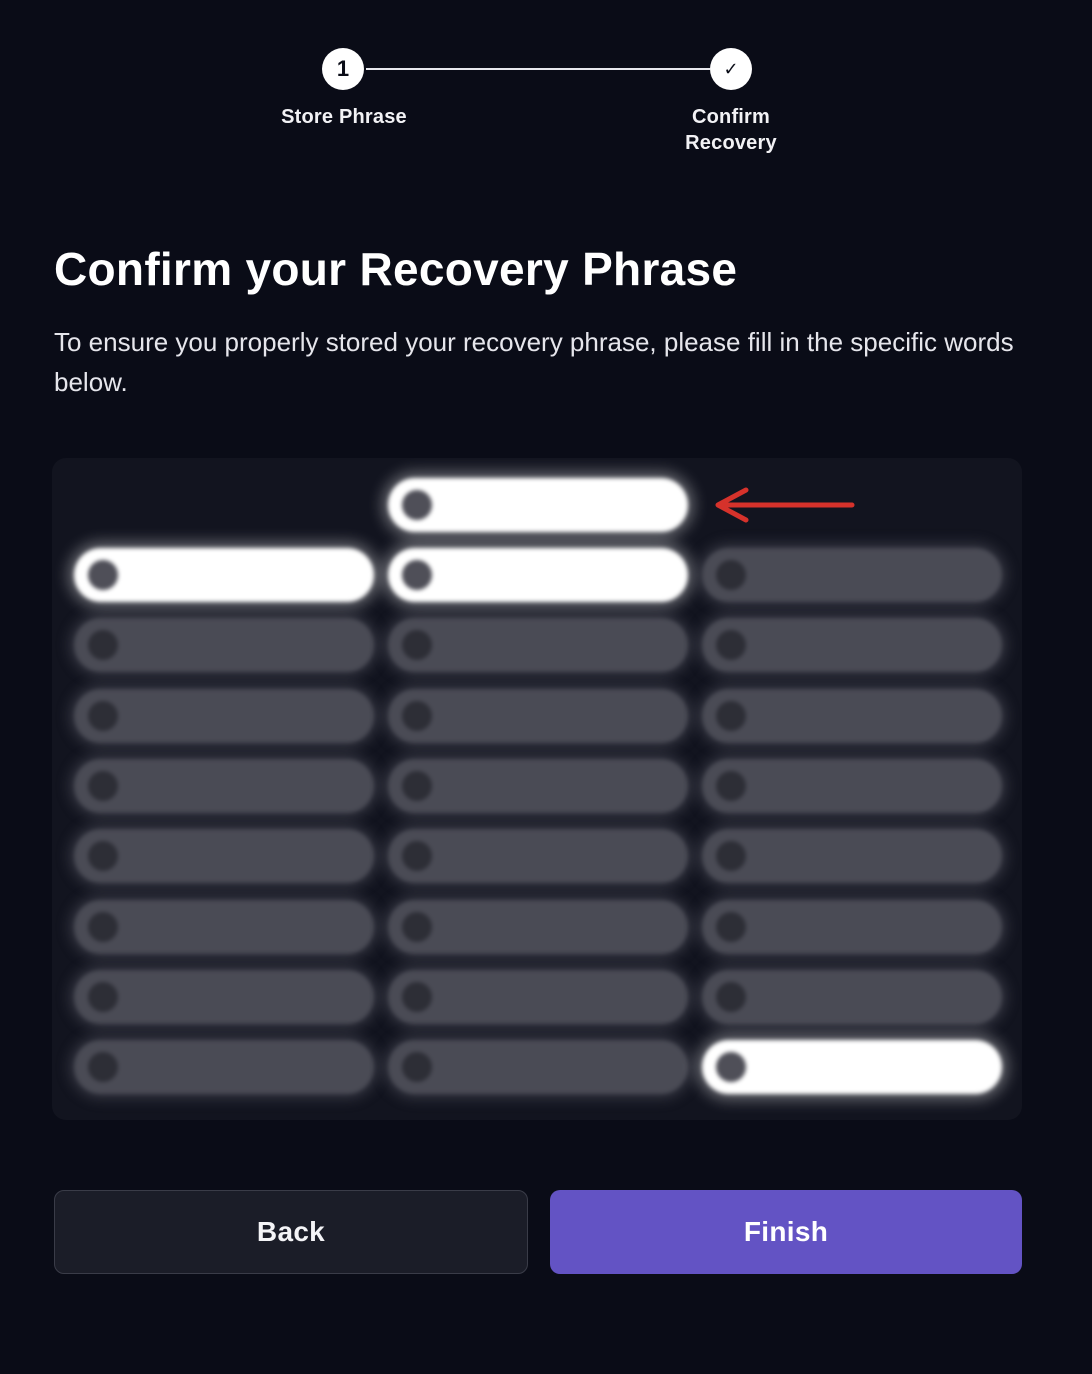 The height and width of the screenshot is (1374, 1092). Describe the element at coordinates (538, 69) in the screenshot. I see `stepper-connector-line` at that location.